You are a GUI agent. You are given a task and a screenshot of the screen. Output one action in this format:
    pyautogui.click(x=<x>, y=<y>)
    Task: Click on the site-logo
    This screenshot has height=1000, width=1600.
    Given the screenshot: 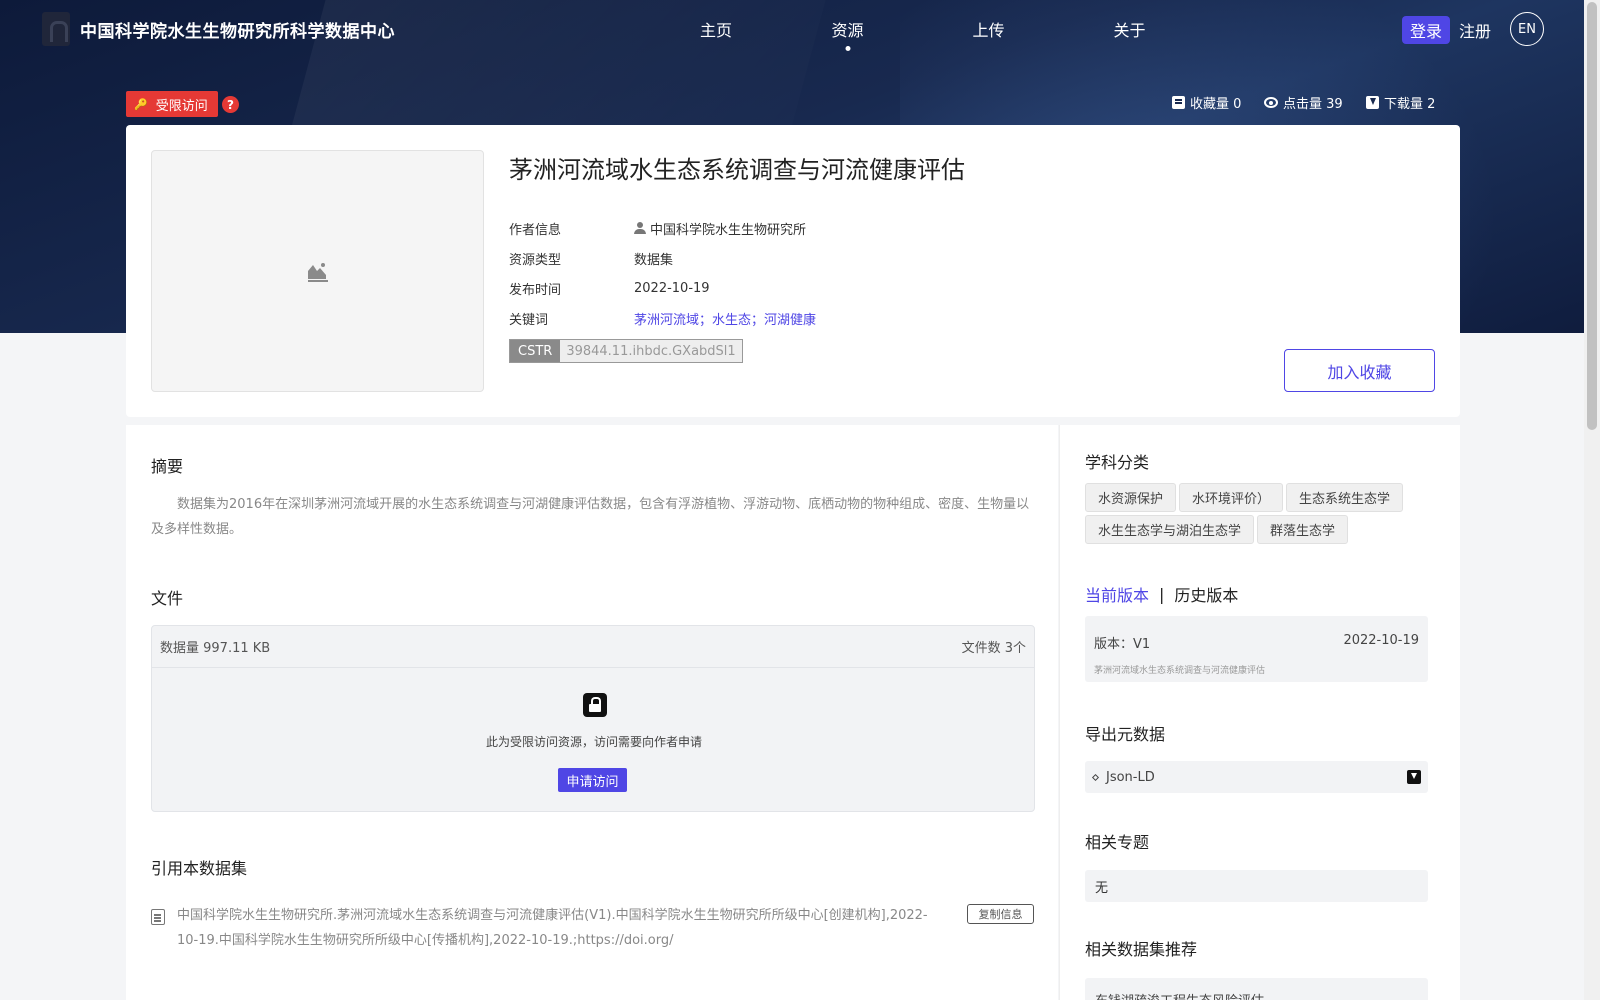 What is the action you would take?
    pyautogui.click(x=56, y=29)
    